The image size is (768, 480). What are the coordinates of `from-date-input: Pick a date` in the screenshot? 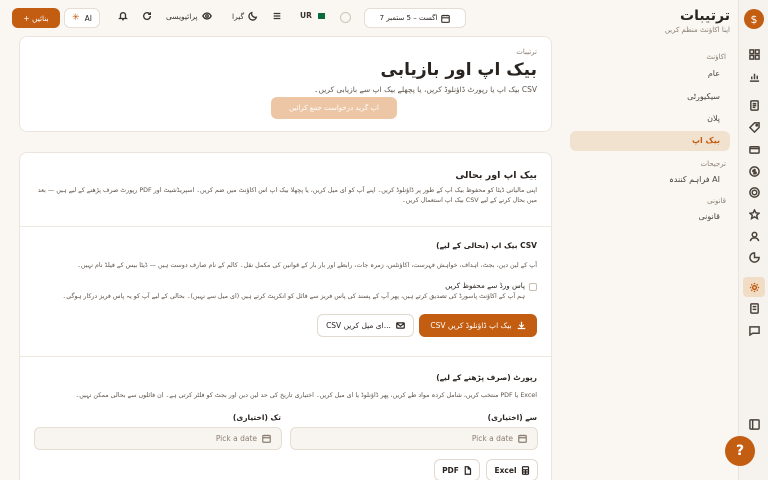 It's located at (414, 438).